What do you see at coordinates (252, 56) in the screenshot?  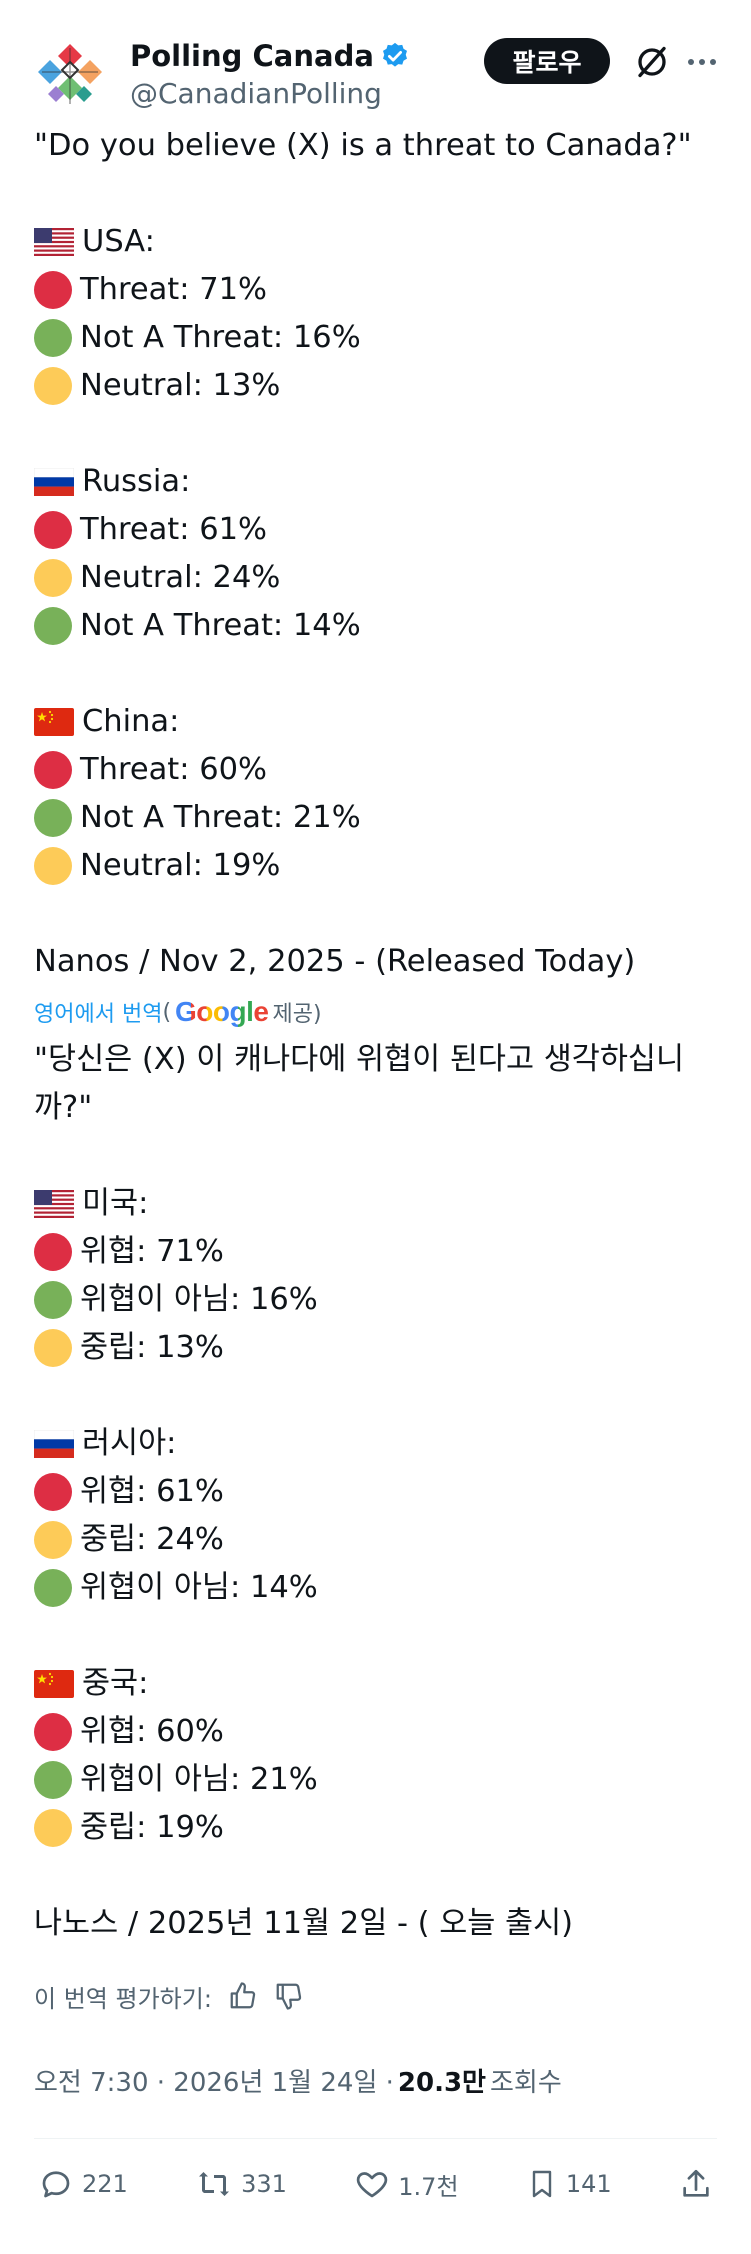 I see `display-name: Polling Canada` at bounding box center [252, 56].